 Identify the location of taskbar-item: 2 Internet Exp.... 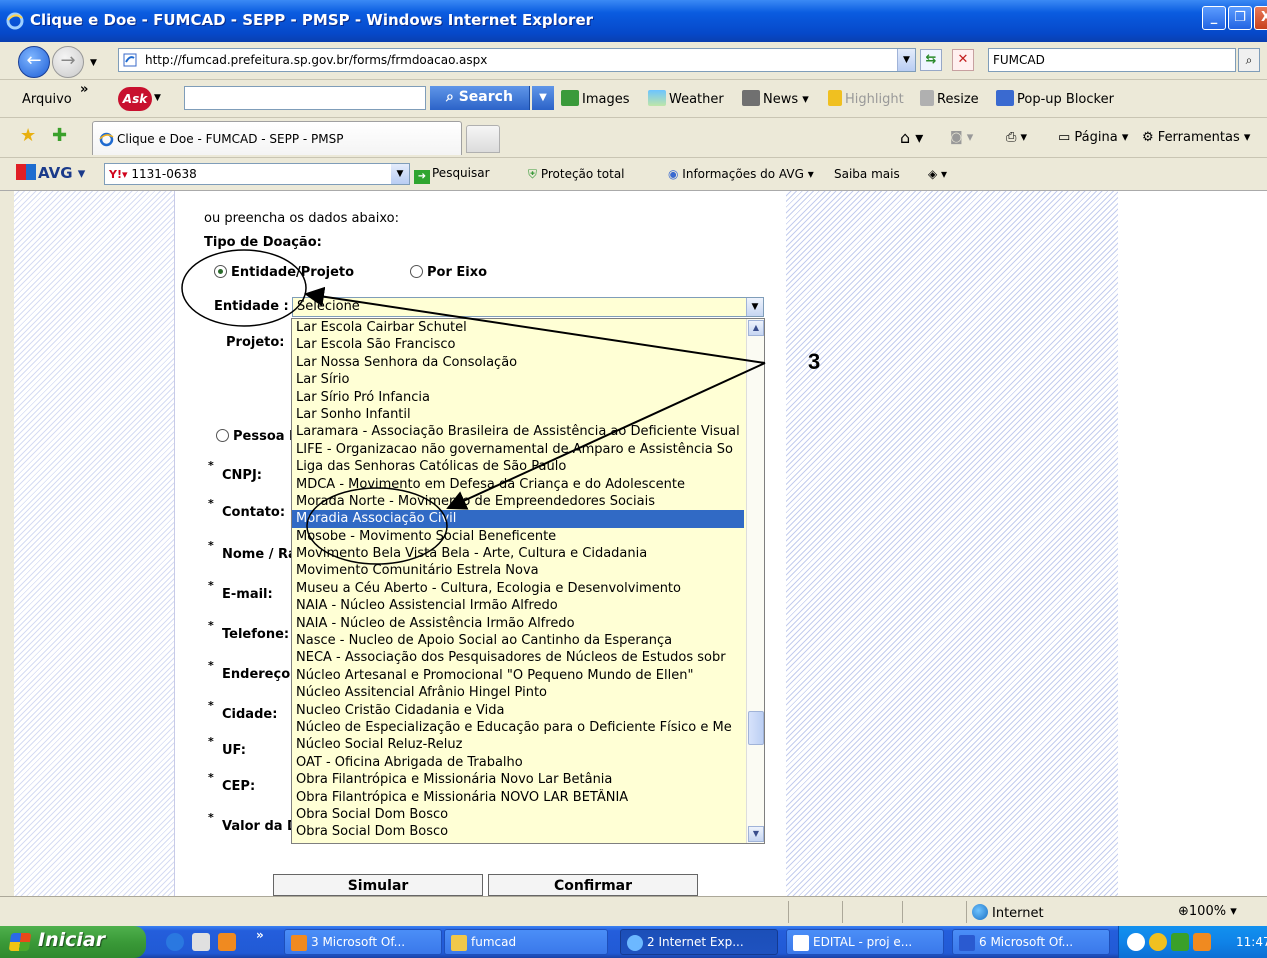
(699, 942).